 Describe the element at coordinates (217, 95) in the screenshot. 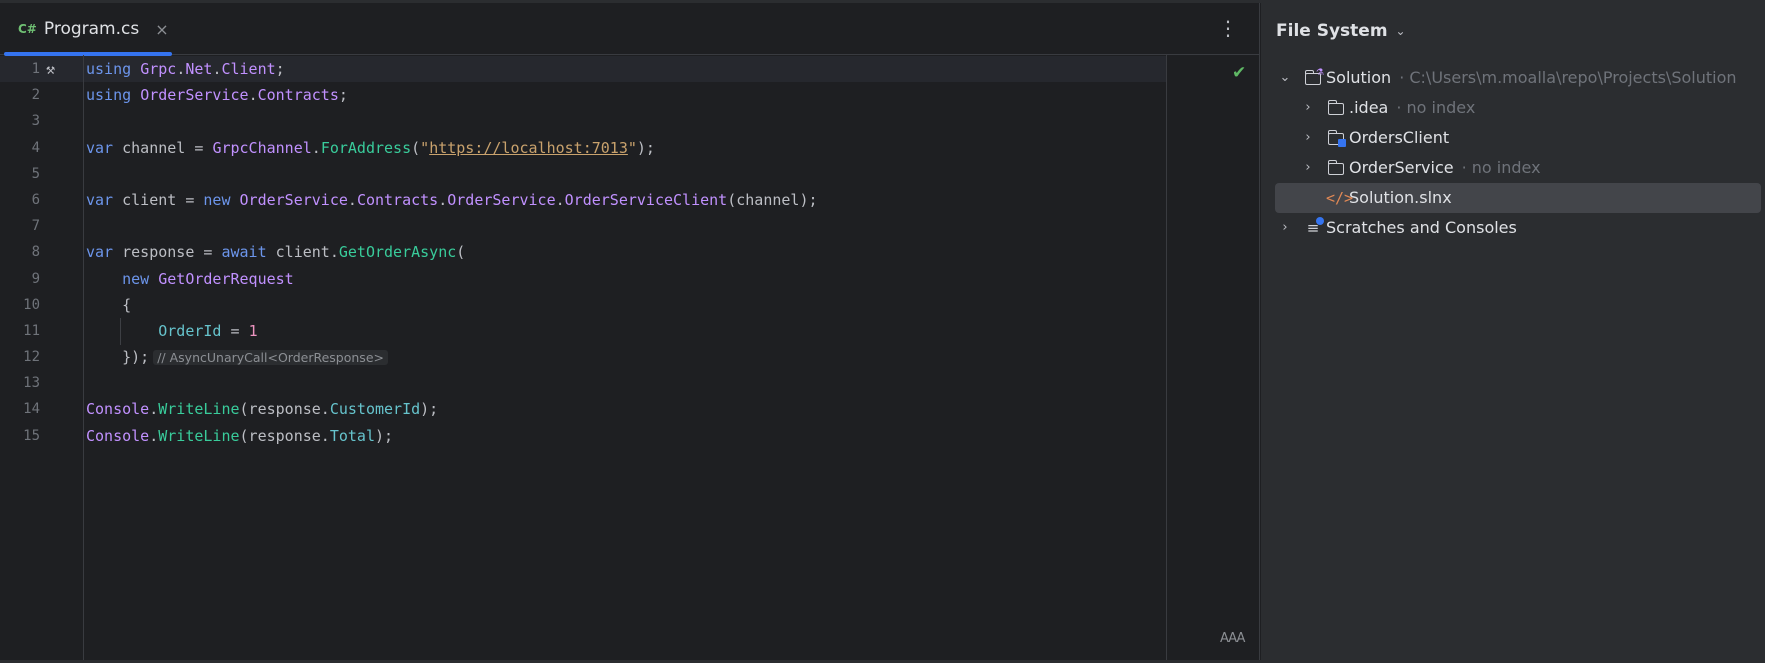

I see `code-text: using OrderService.Contracts;` at that location.